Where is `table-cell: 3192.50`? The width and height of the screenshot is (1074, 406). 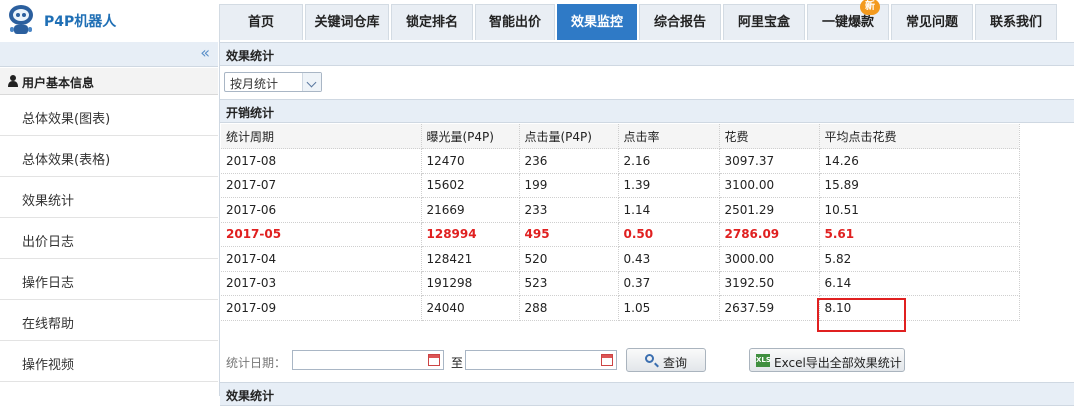
table-cell: 3192.50 is located at coordinates (769, 283).